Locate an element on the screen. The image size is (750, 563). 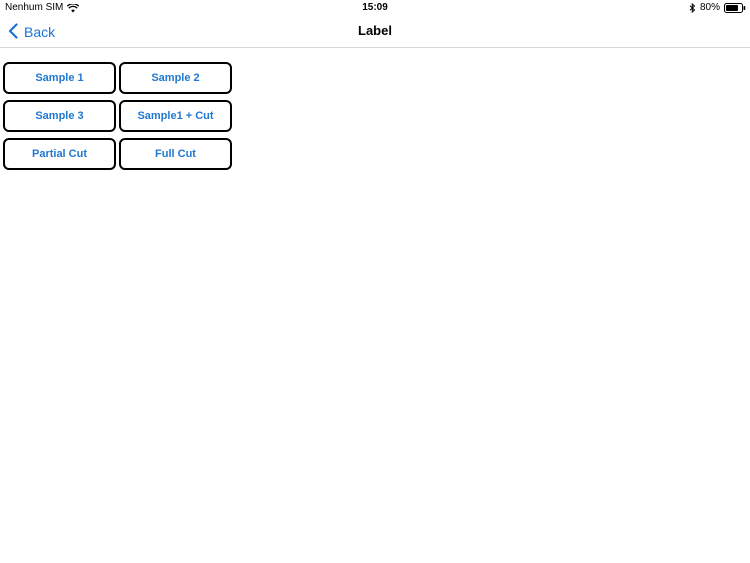
wifi-icon is located at coordinates (73, 8).